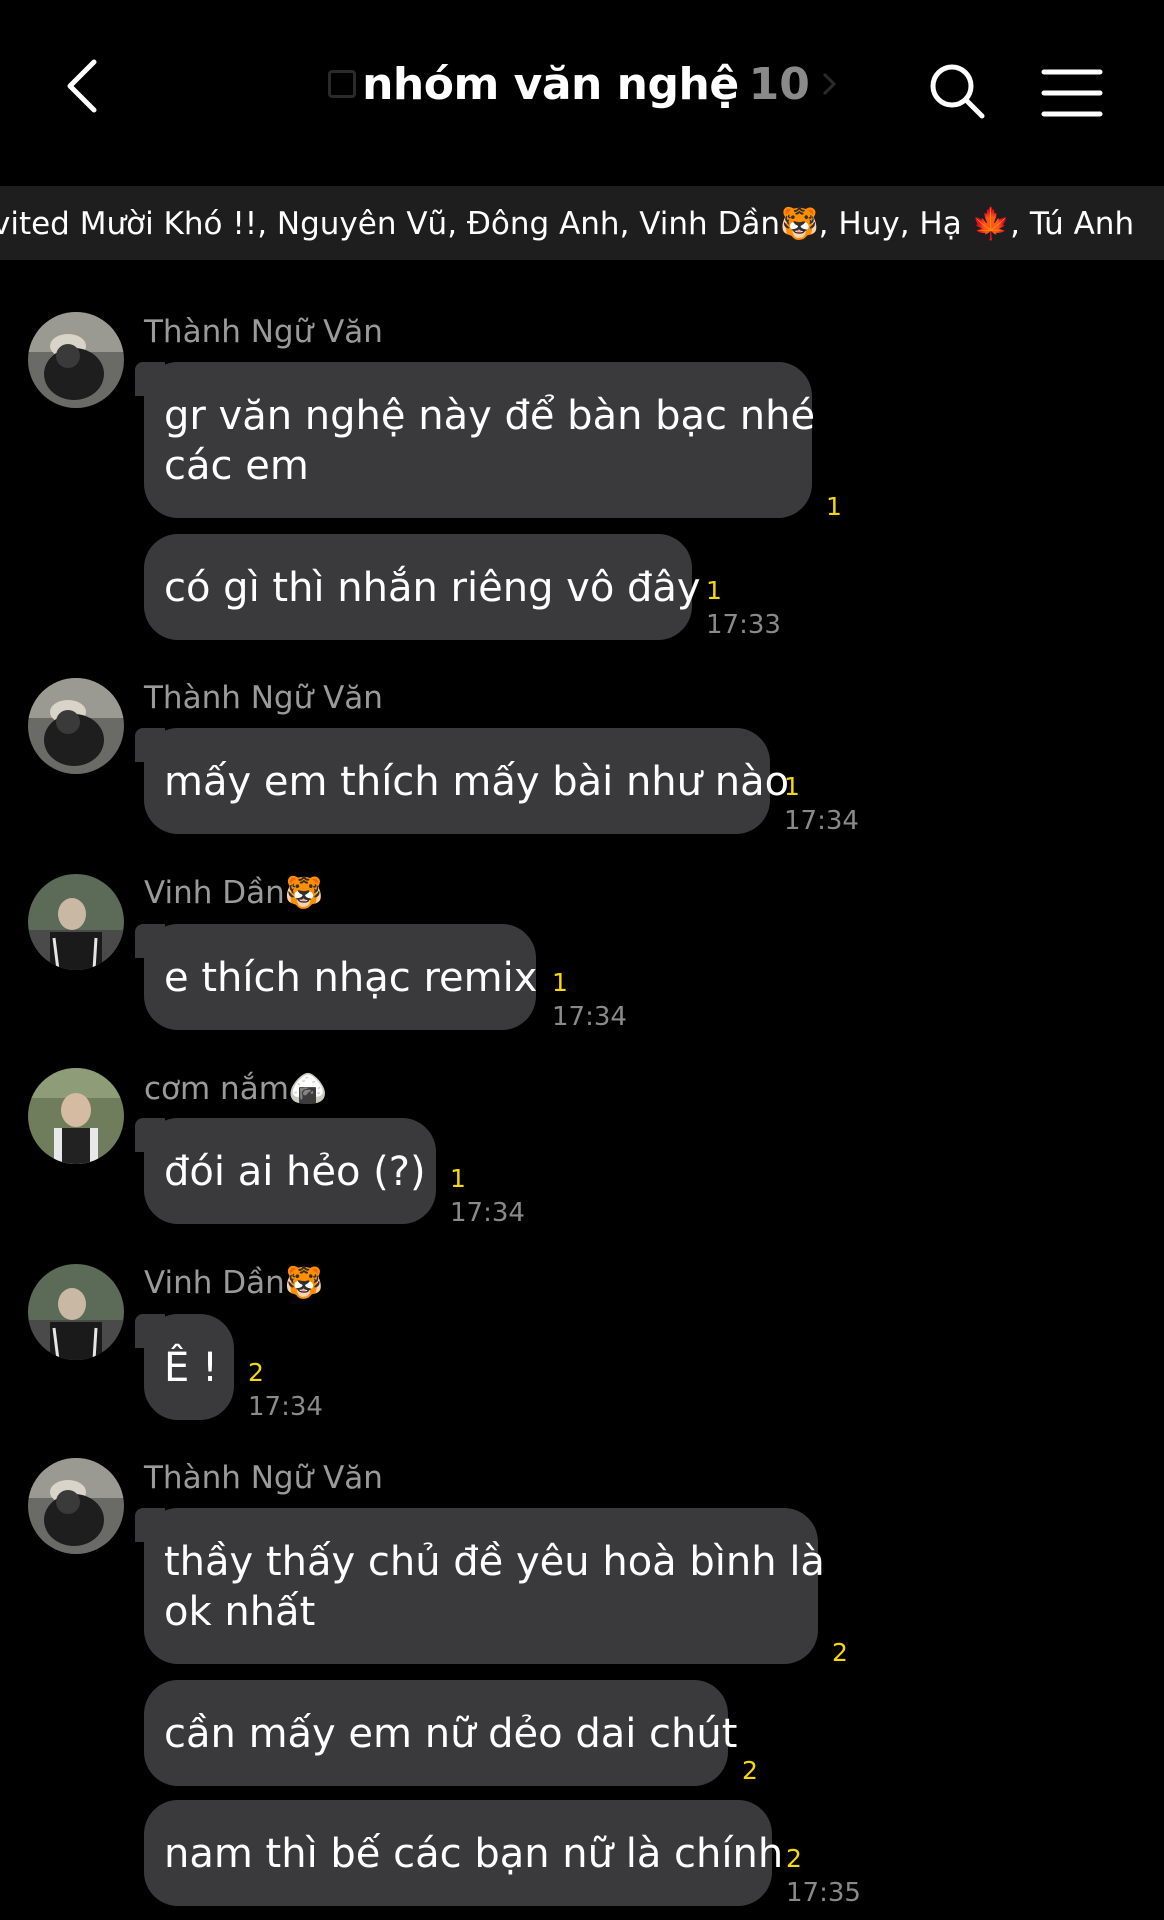 This screenshot has height=1920, width=1164. What do you see at coordinates (236, 1089) in the screenshot?
I see `sender-name: cơm nắm🍙` at bounding box center [236, 1089].